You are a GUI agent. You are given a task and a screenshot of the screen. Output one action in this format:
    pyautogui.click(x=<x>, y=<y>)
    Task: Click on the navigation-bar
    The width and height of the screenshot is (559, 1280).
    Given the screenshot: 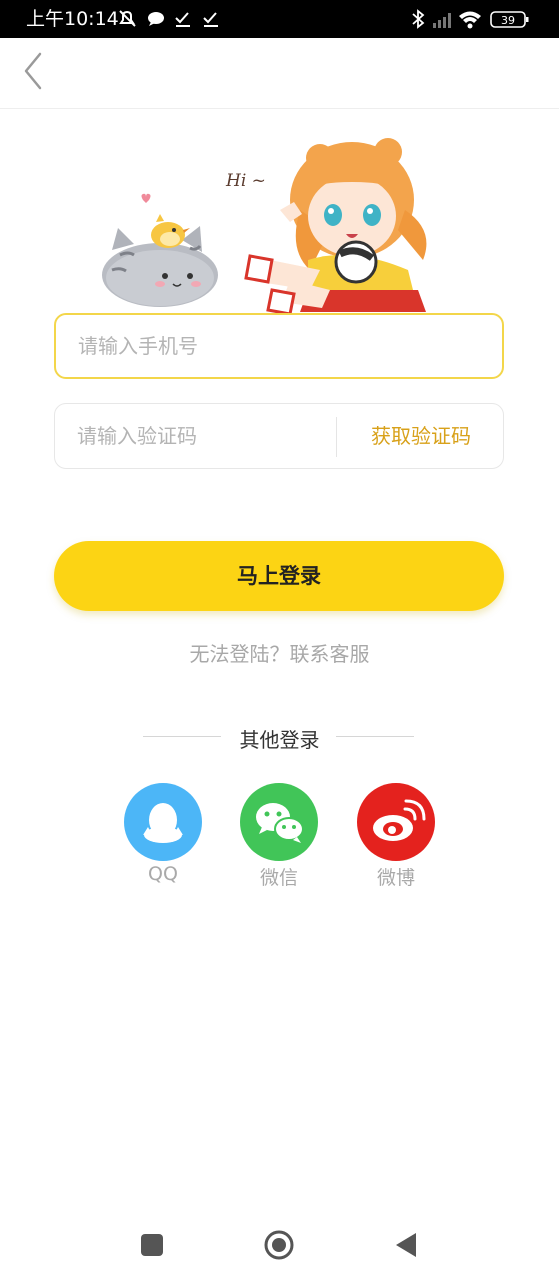 What is the action you would take?
    pyautogui.click(x=279, y=1245)
    